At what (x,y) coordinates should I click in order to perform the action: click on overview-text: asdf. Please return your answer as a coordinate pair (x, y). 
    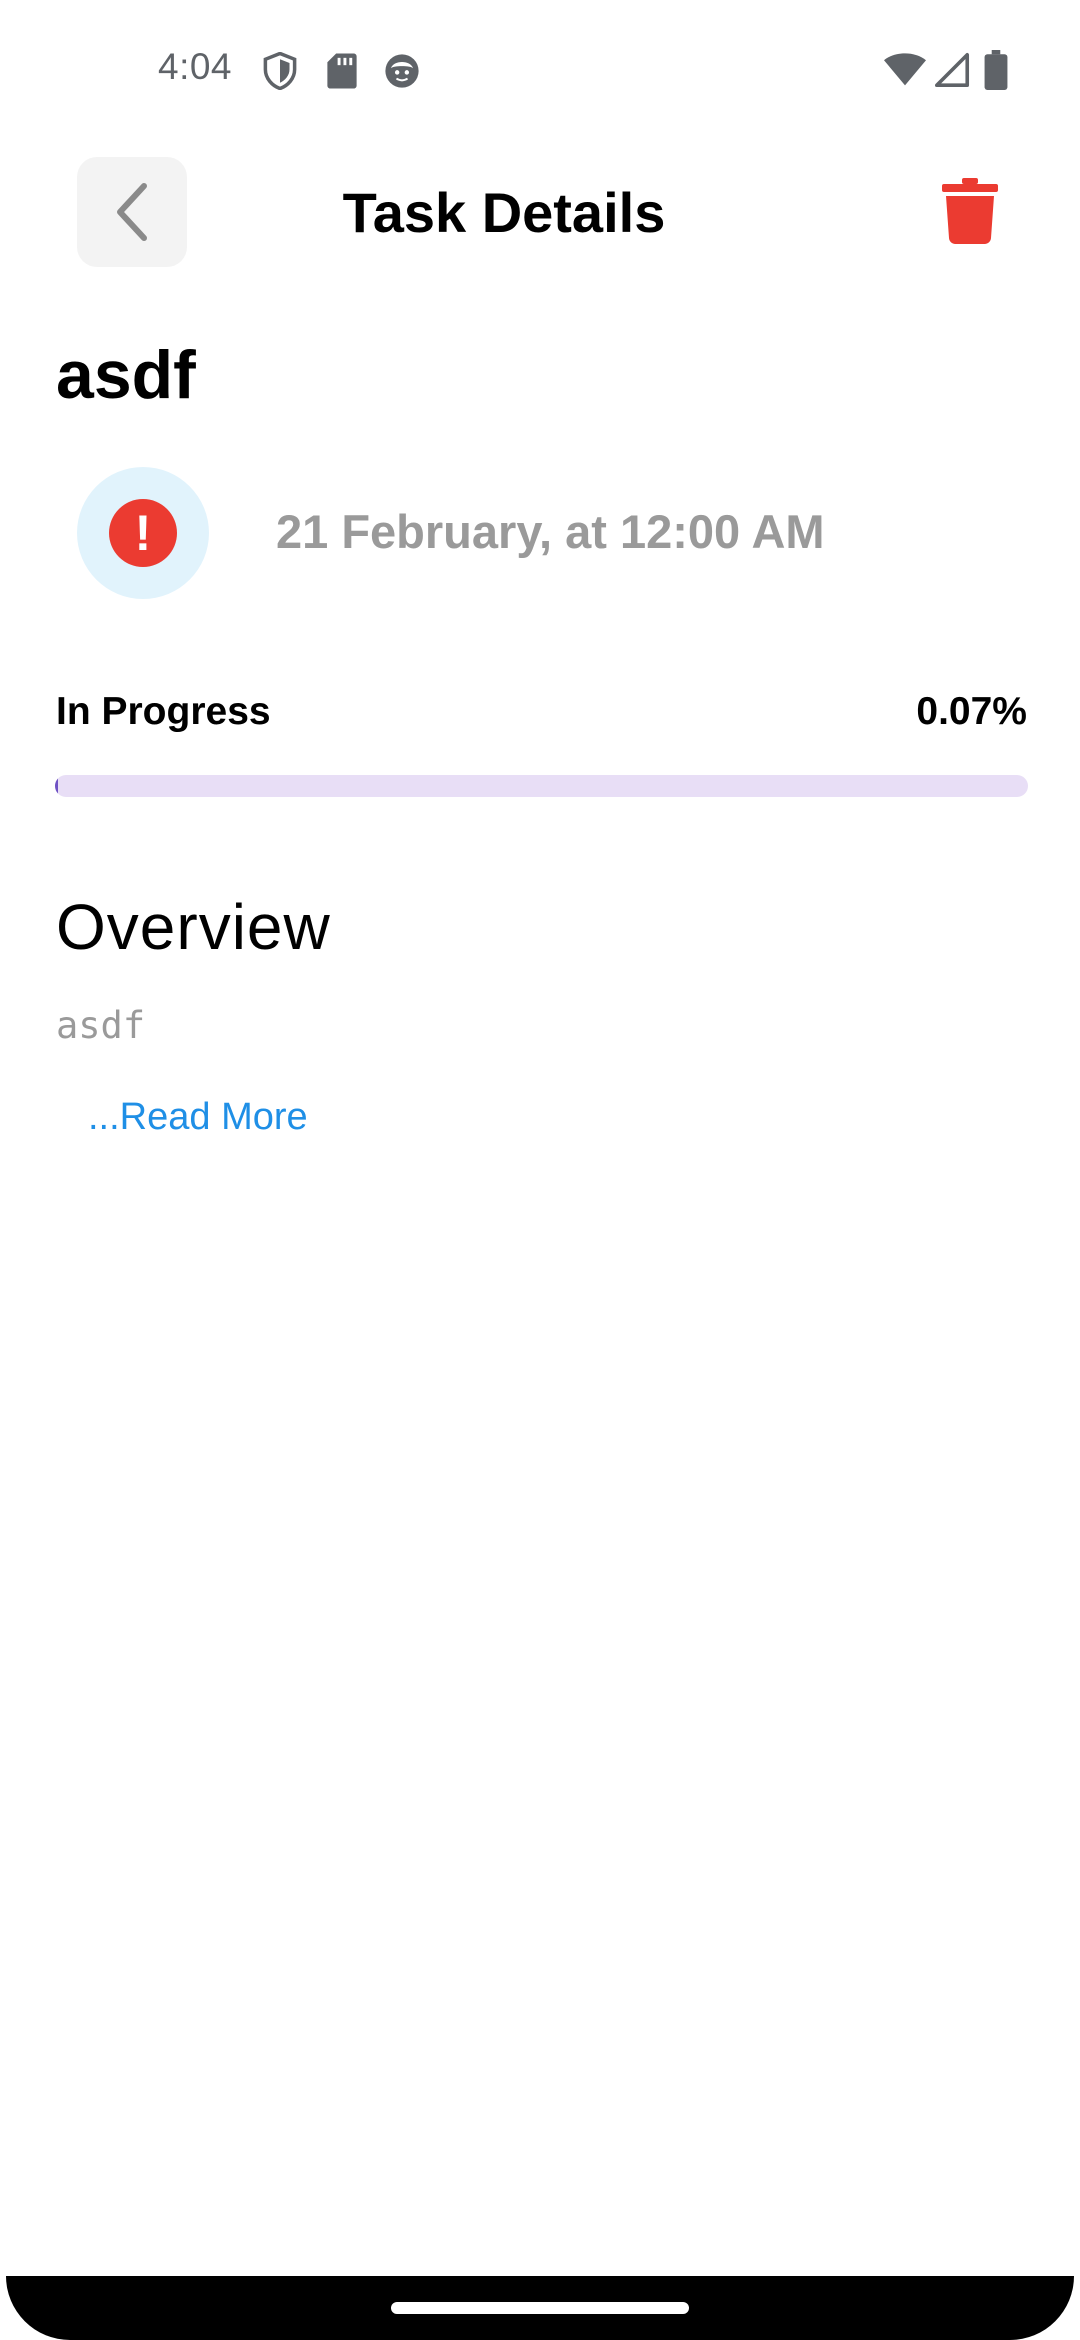
    Looking at the image, I should click on (101, 1025).